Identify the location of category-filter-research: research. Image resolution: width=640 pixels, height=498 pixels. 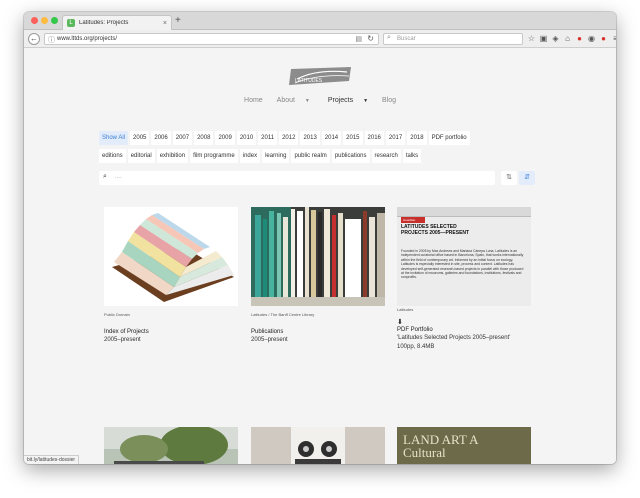
(386, 156).